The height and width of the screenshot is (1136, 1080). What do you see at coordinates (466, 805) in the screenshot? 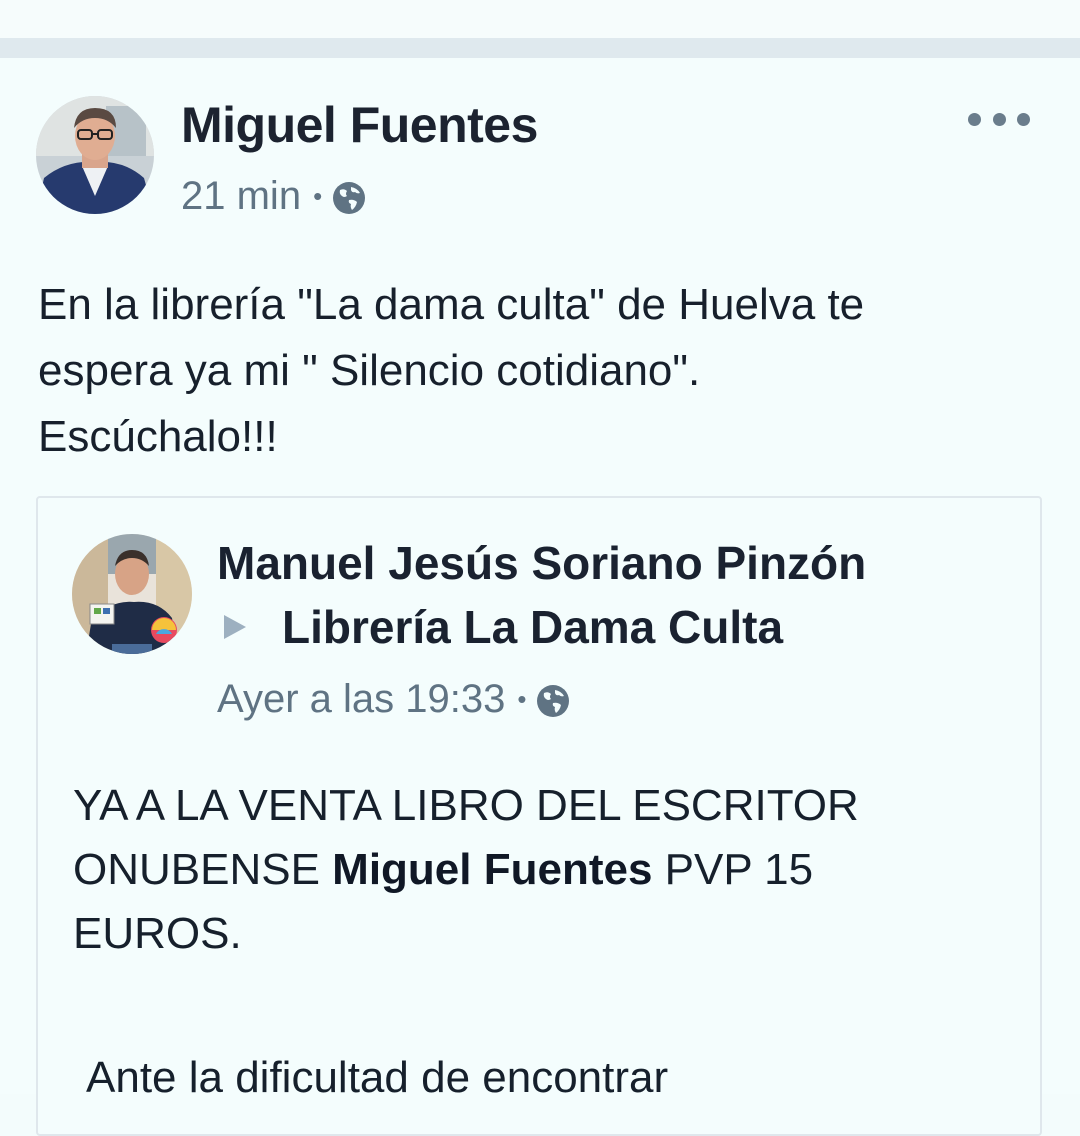
I see `shared-text-line: YA A LA VENTA LIBRO DEL ESCRITOR` at bounding box center [466, 805].